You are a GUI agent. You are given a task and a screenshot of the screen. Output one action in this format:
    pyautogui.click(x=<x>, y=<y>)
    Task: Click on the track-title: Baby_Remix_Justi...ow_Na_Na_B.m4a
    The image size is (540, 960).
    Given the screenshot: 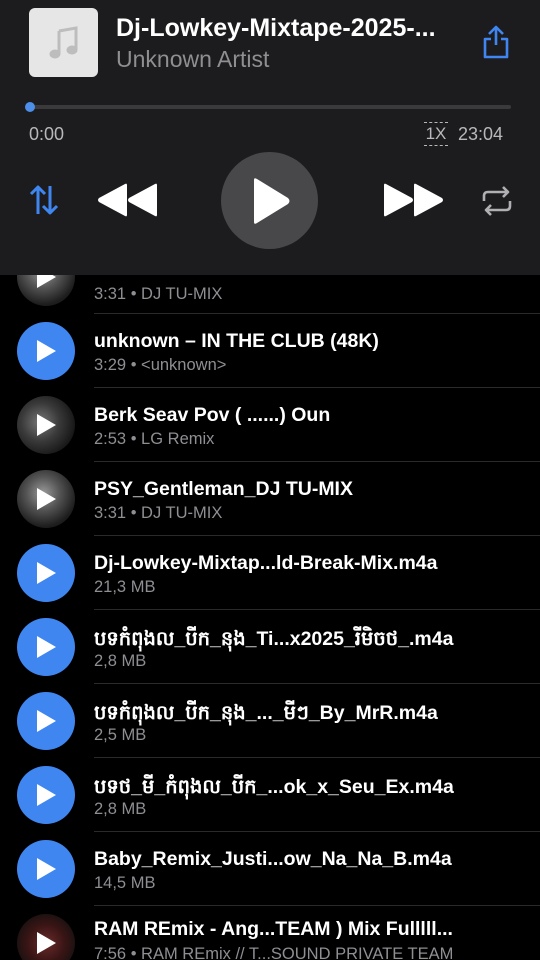 What is the action you would take?
    pyautogui.click(x=273, y=859)
    